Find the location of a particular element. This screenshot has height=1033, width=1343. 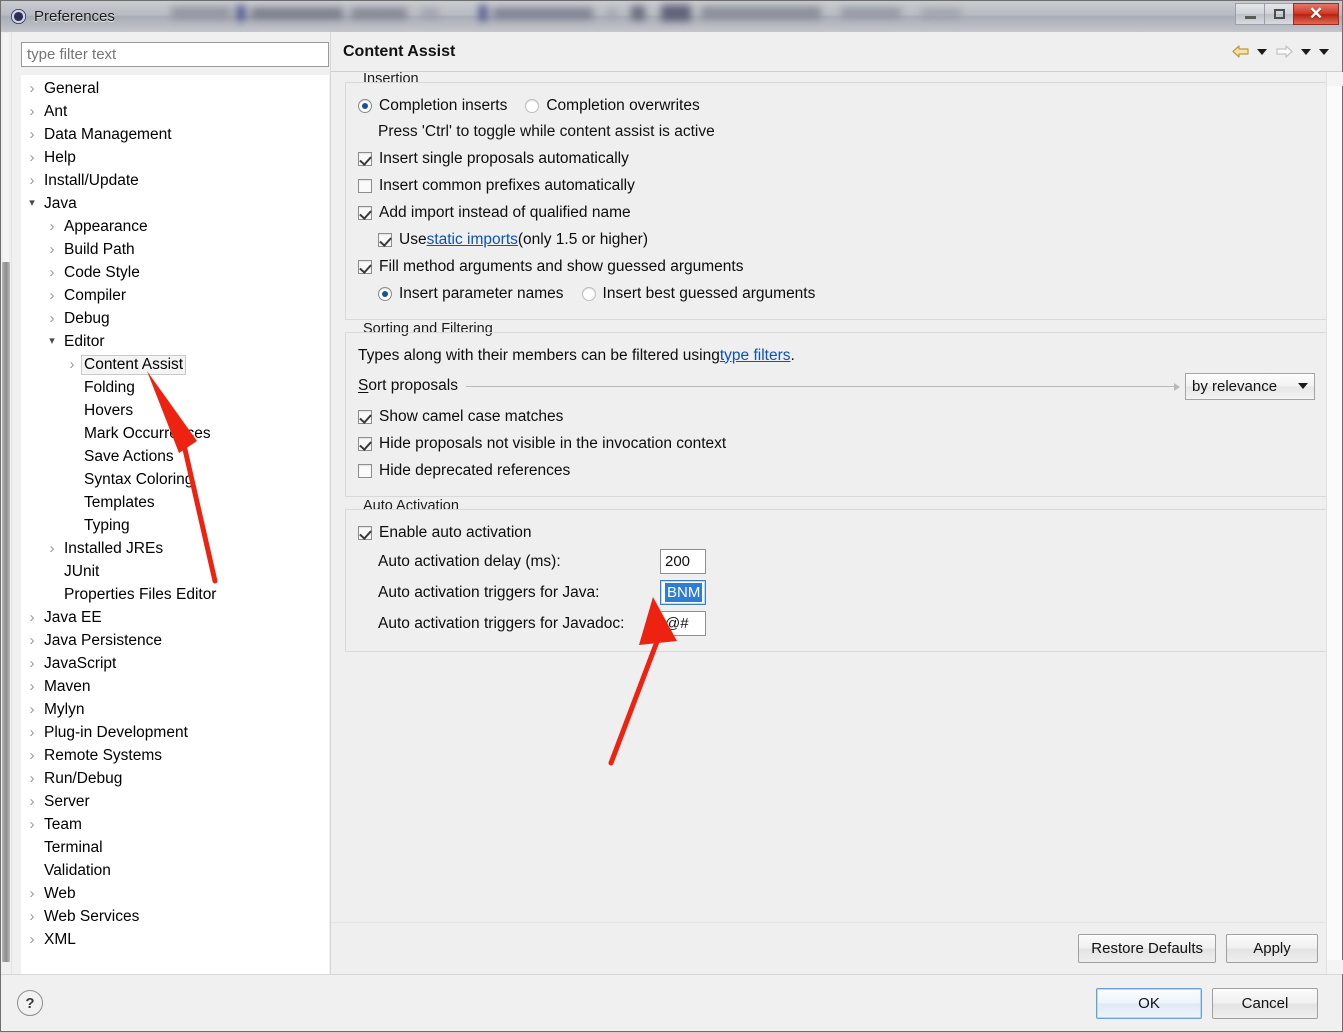

tree-item-code-style: › Code Style is located at coordinates (175, 272).